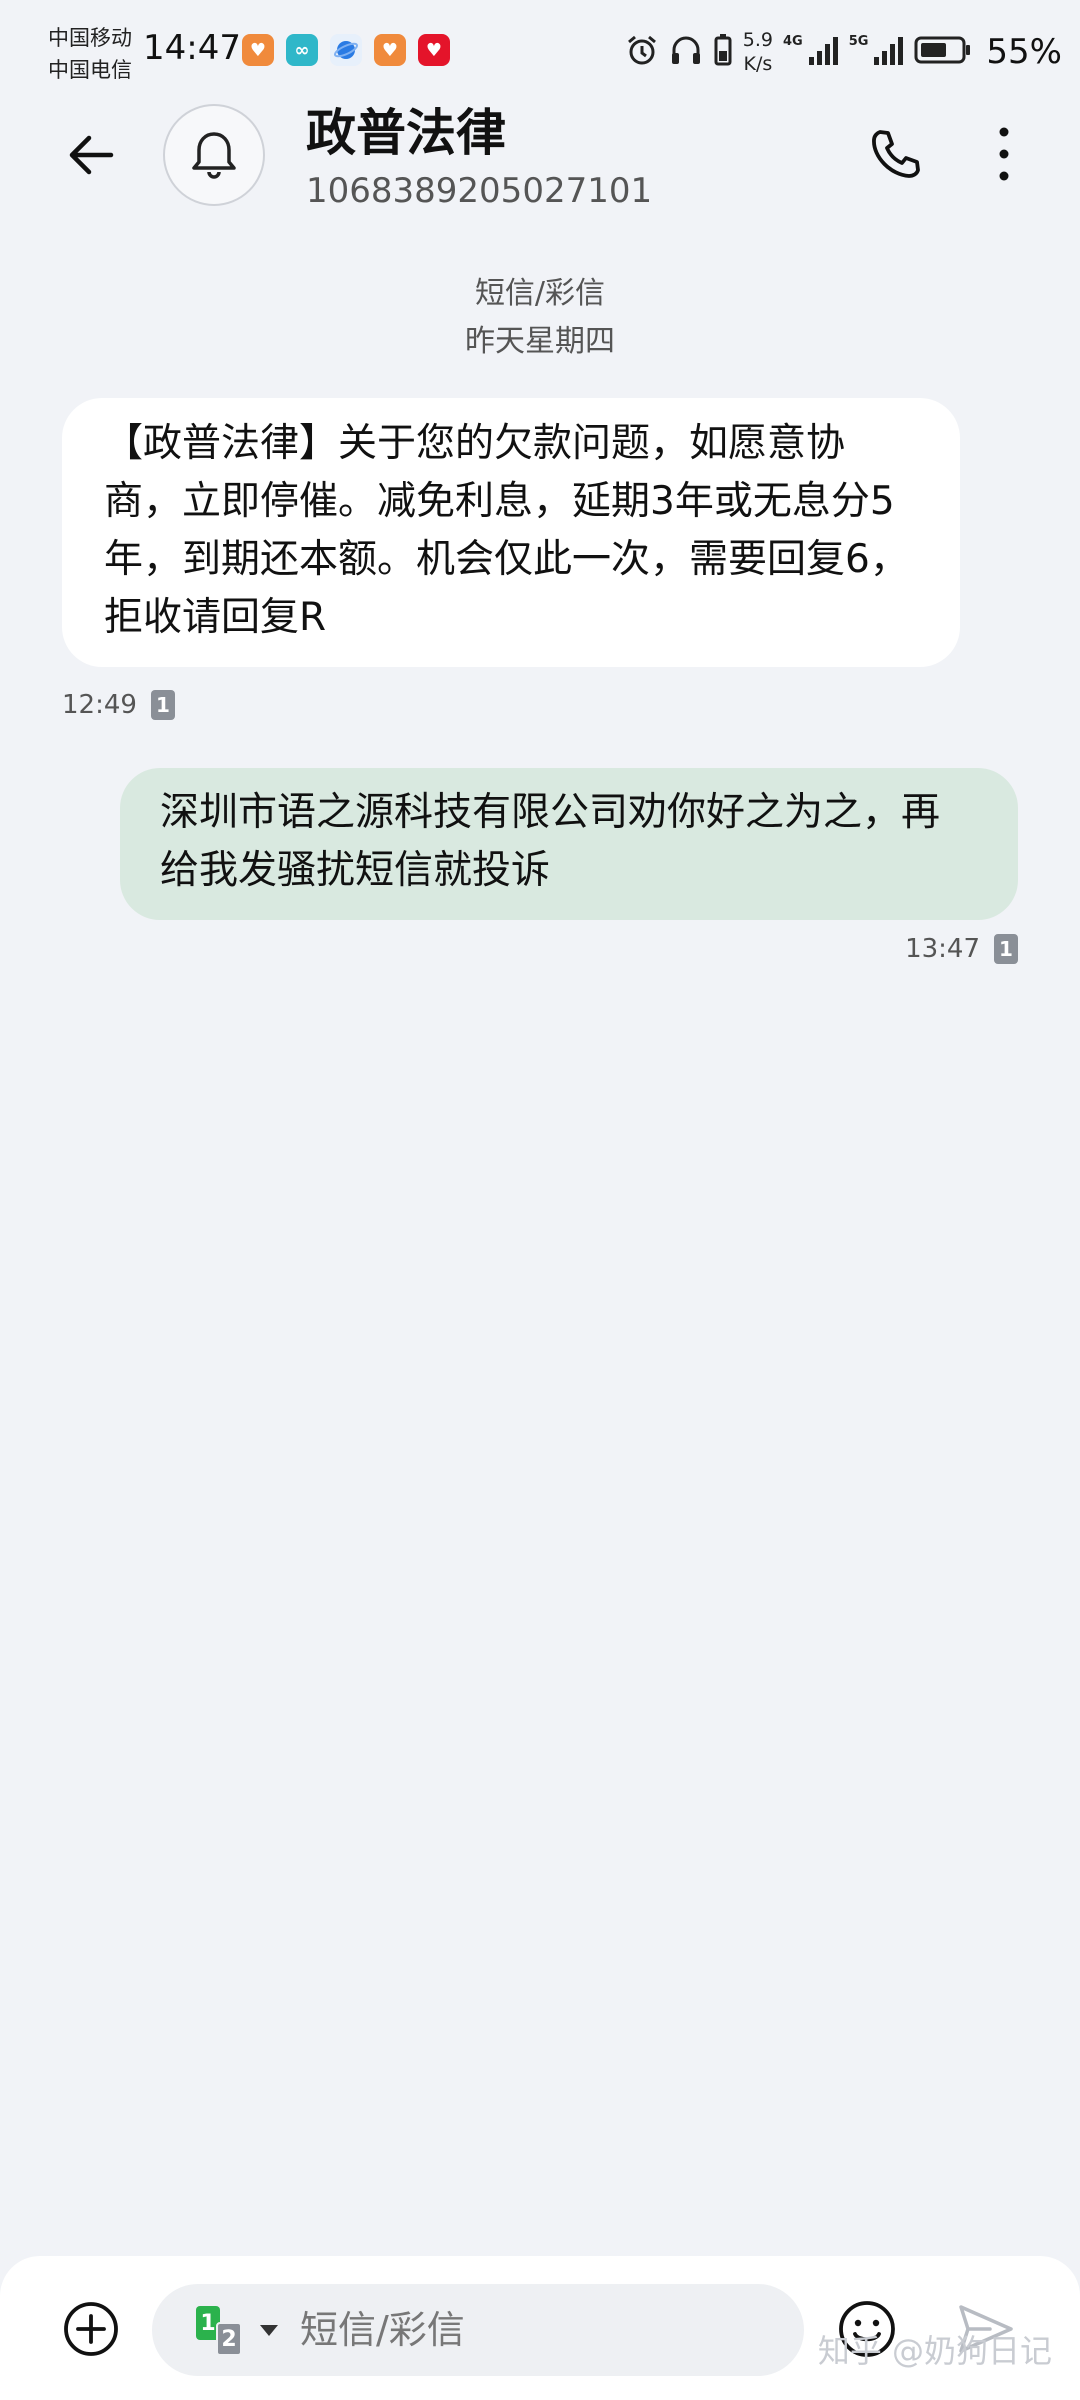 Image resolution: width=1080 pixels, height=2400 pixels. Describe the element at coordinates (858, 41) in the screenshot. I see `sim2-network-type: 5G` at that location.